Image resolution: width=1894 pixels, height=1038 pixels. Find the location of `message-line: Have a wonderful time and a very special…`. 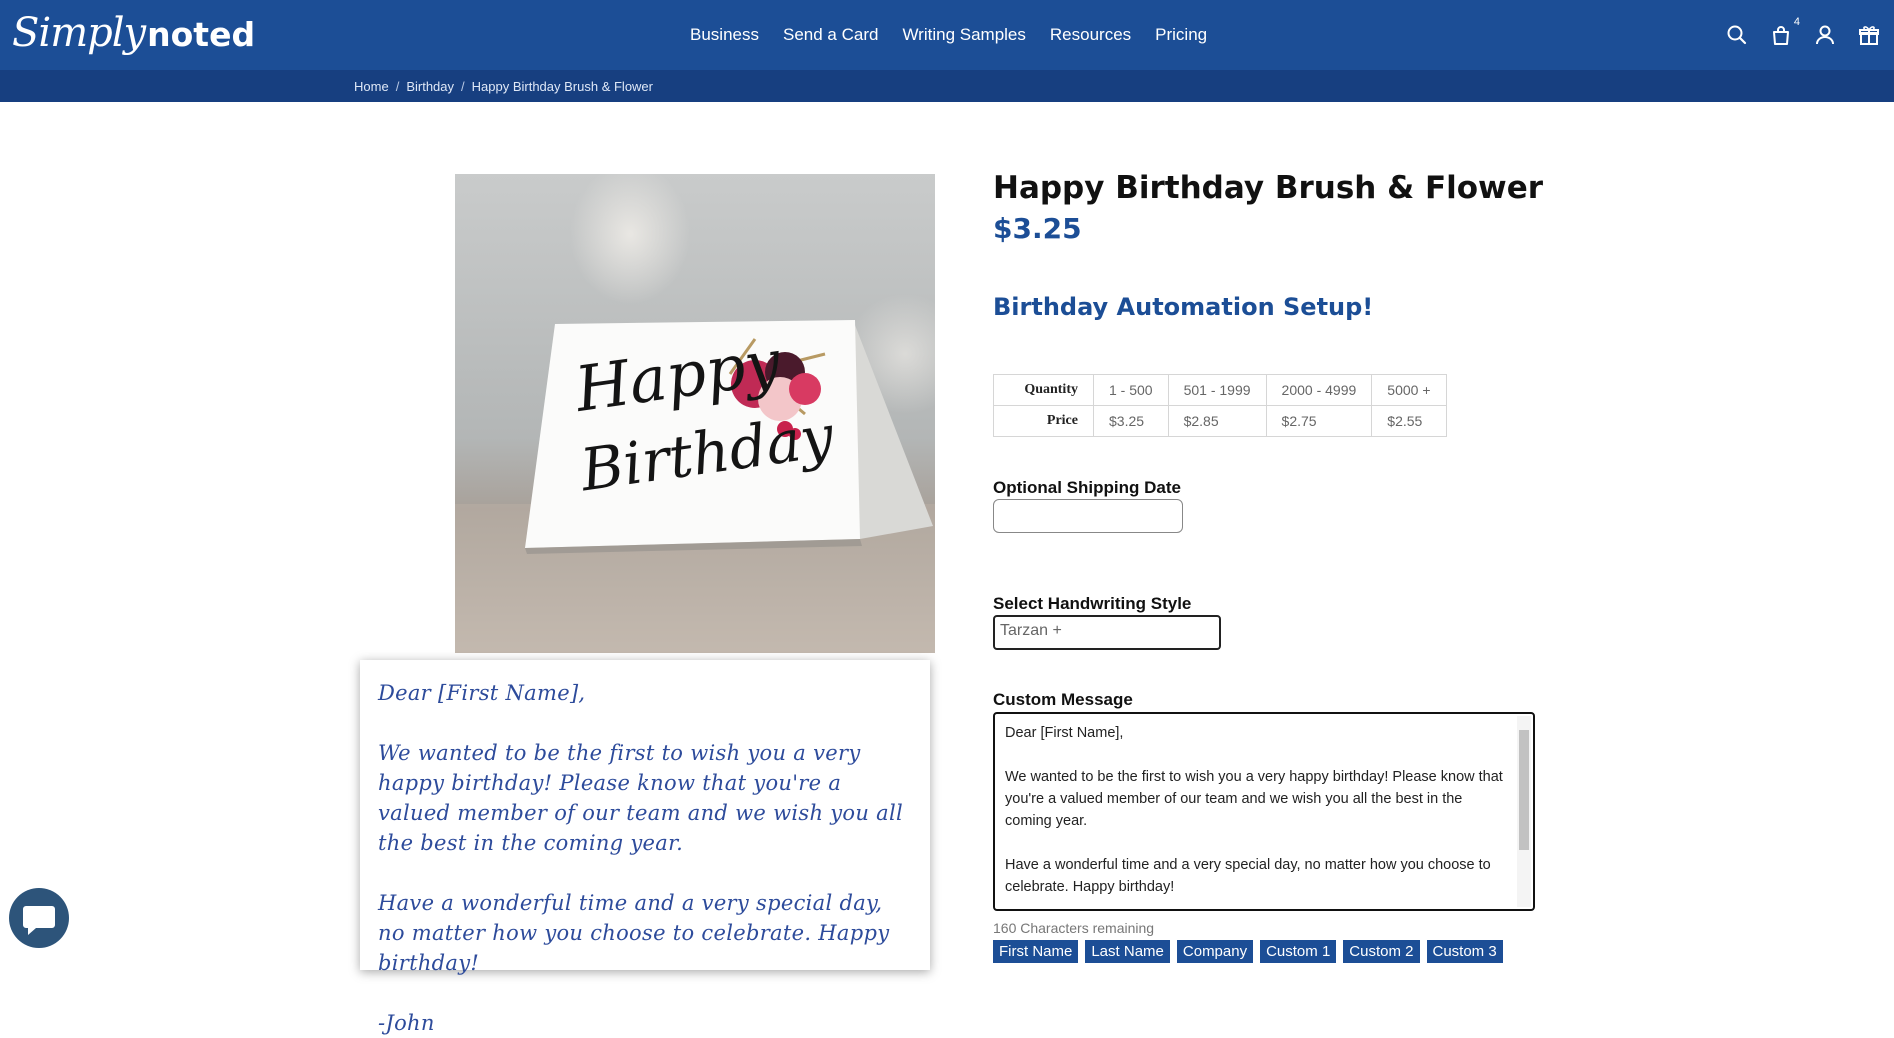

message-line: Have a wonderful time and a very special… is located at coordinates (1248, 876).